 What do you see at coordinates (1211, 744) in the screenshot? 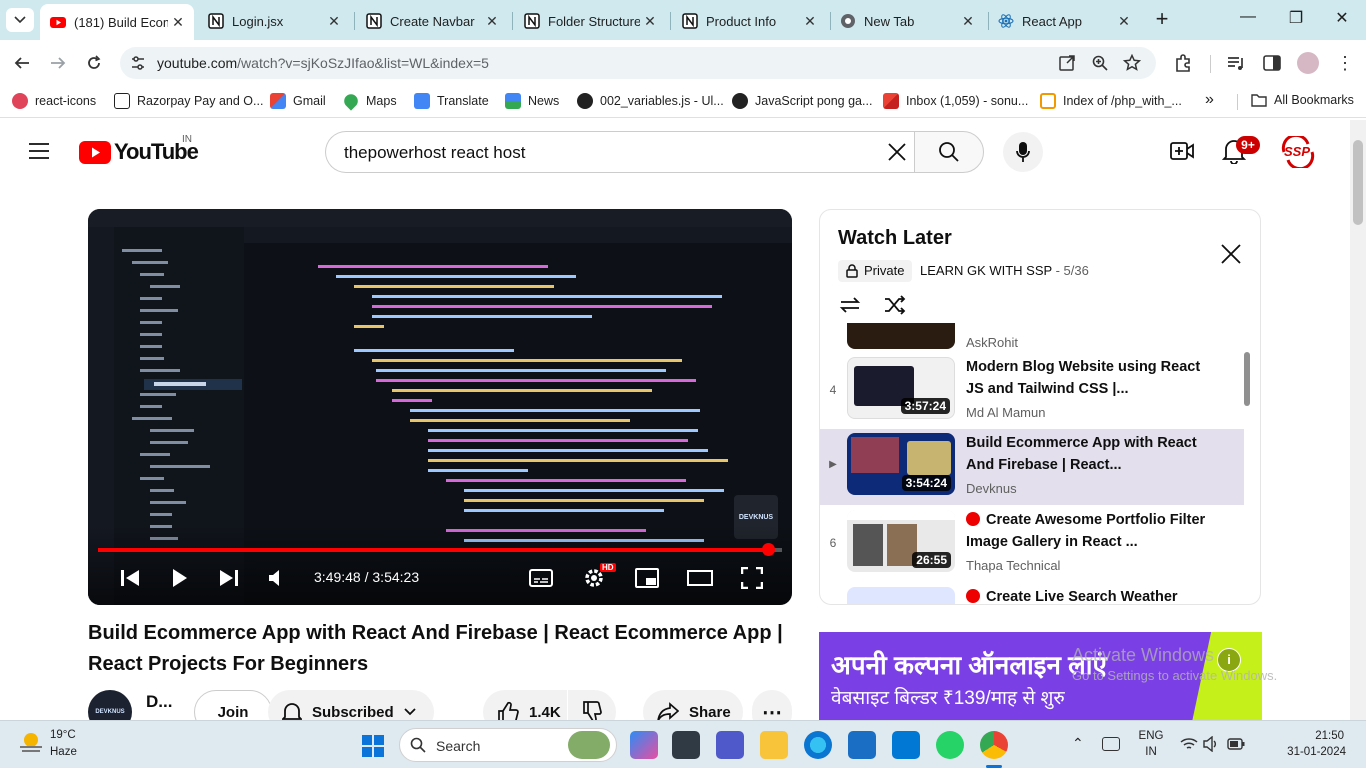
I see `volume-icon` at bounding box center [1211, 744].